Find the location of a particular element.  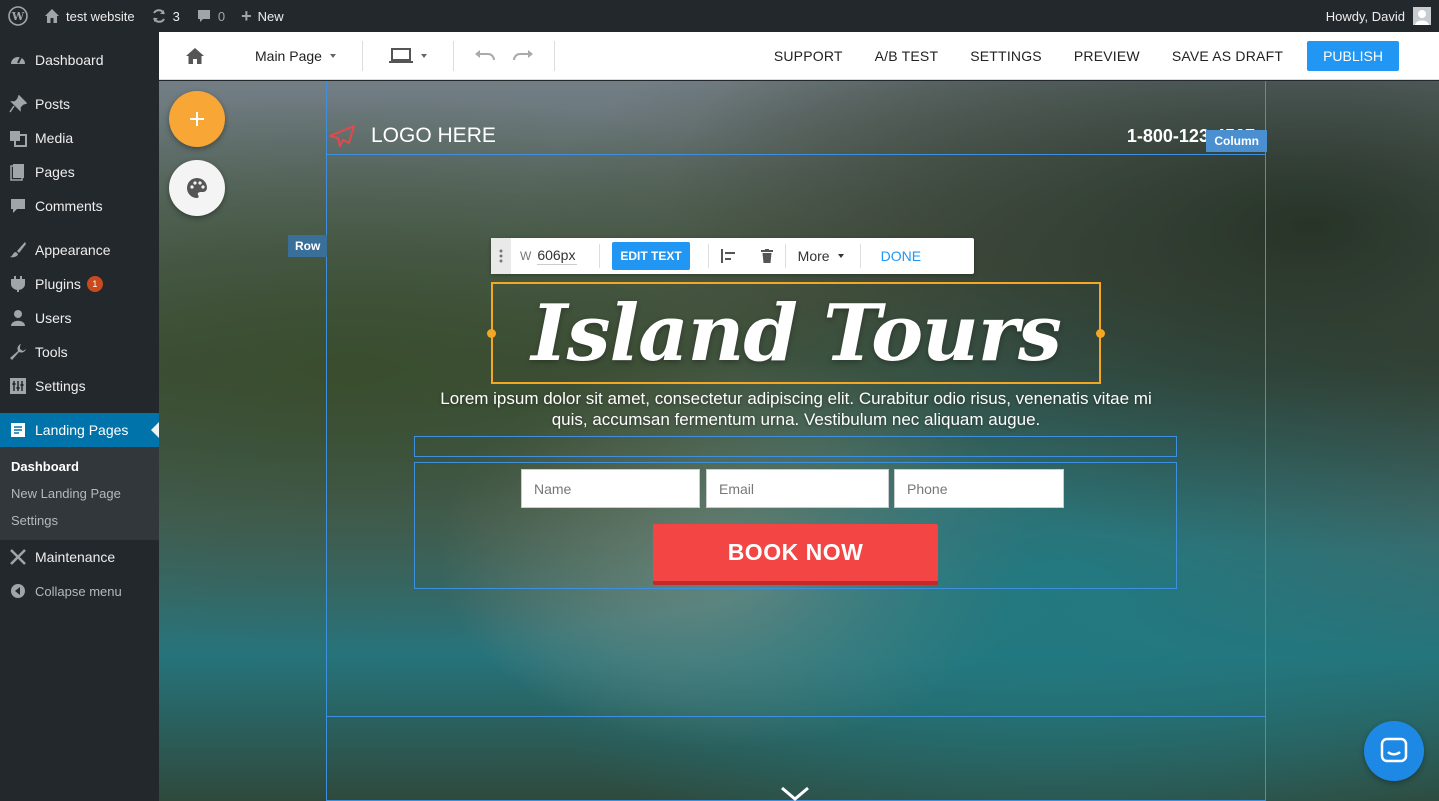

plus-icon: + is located at coordinates (246, 15).